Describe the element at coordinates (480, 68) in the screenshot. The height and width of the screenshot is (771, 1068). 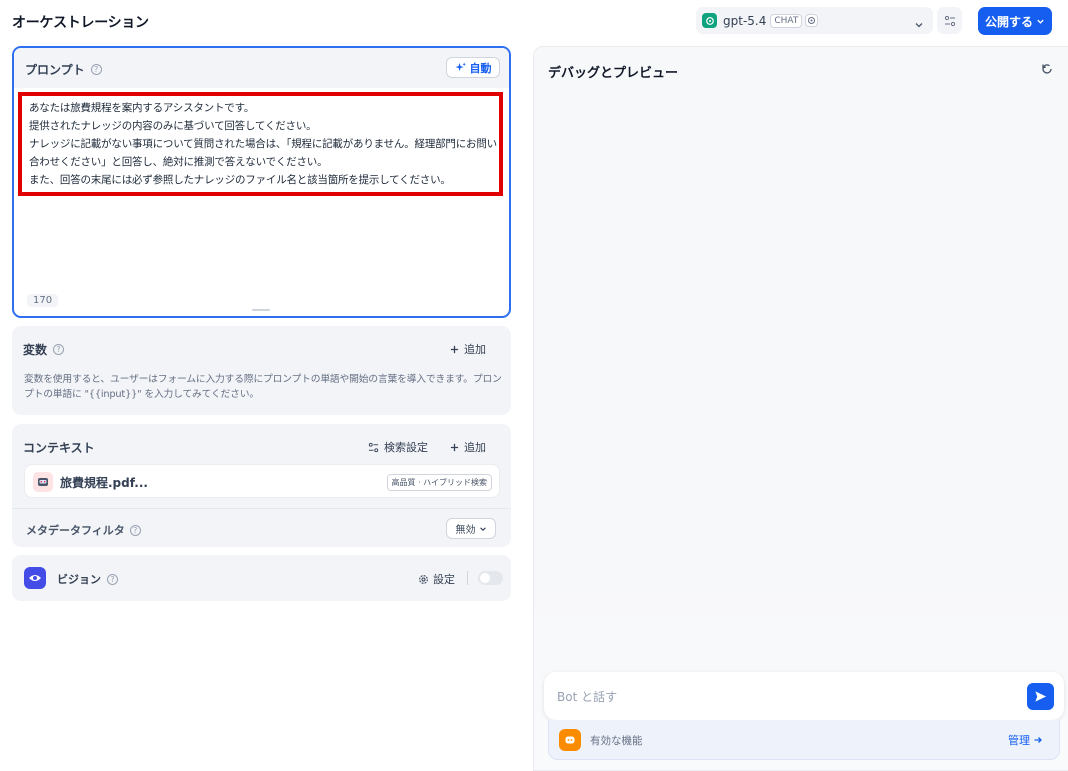
I see `auto-label: 自動` at that location.